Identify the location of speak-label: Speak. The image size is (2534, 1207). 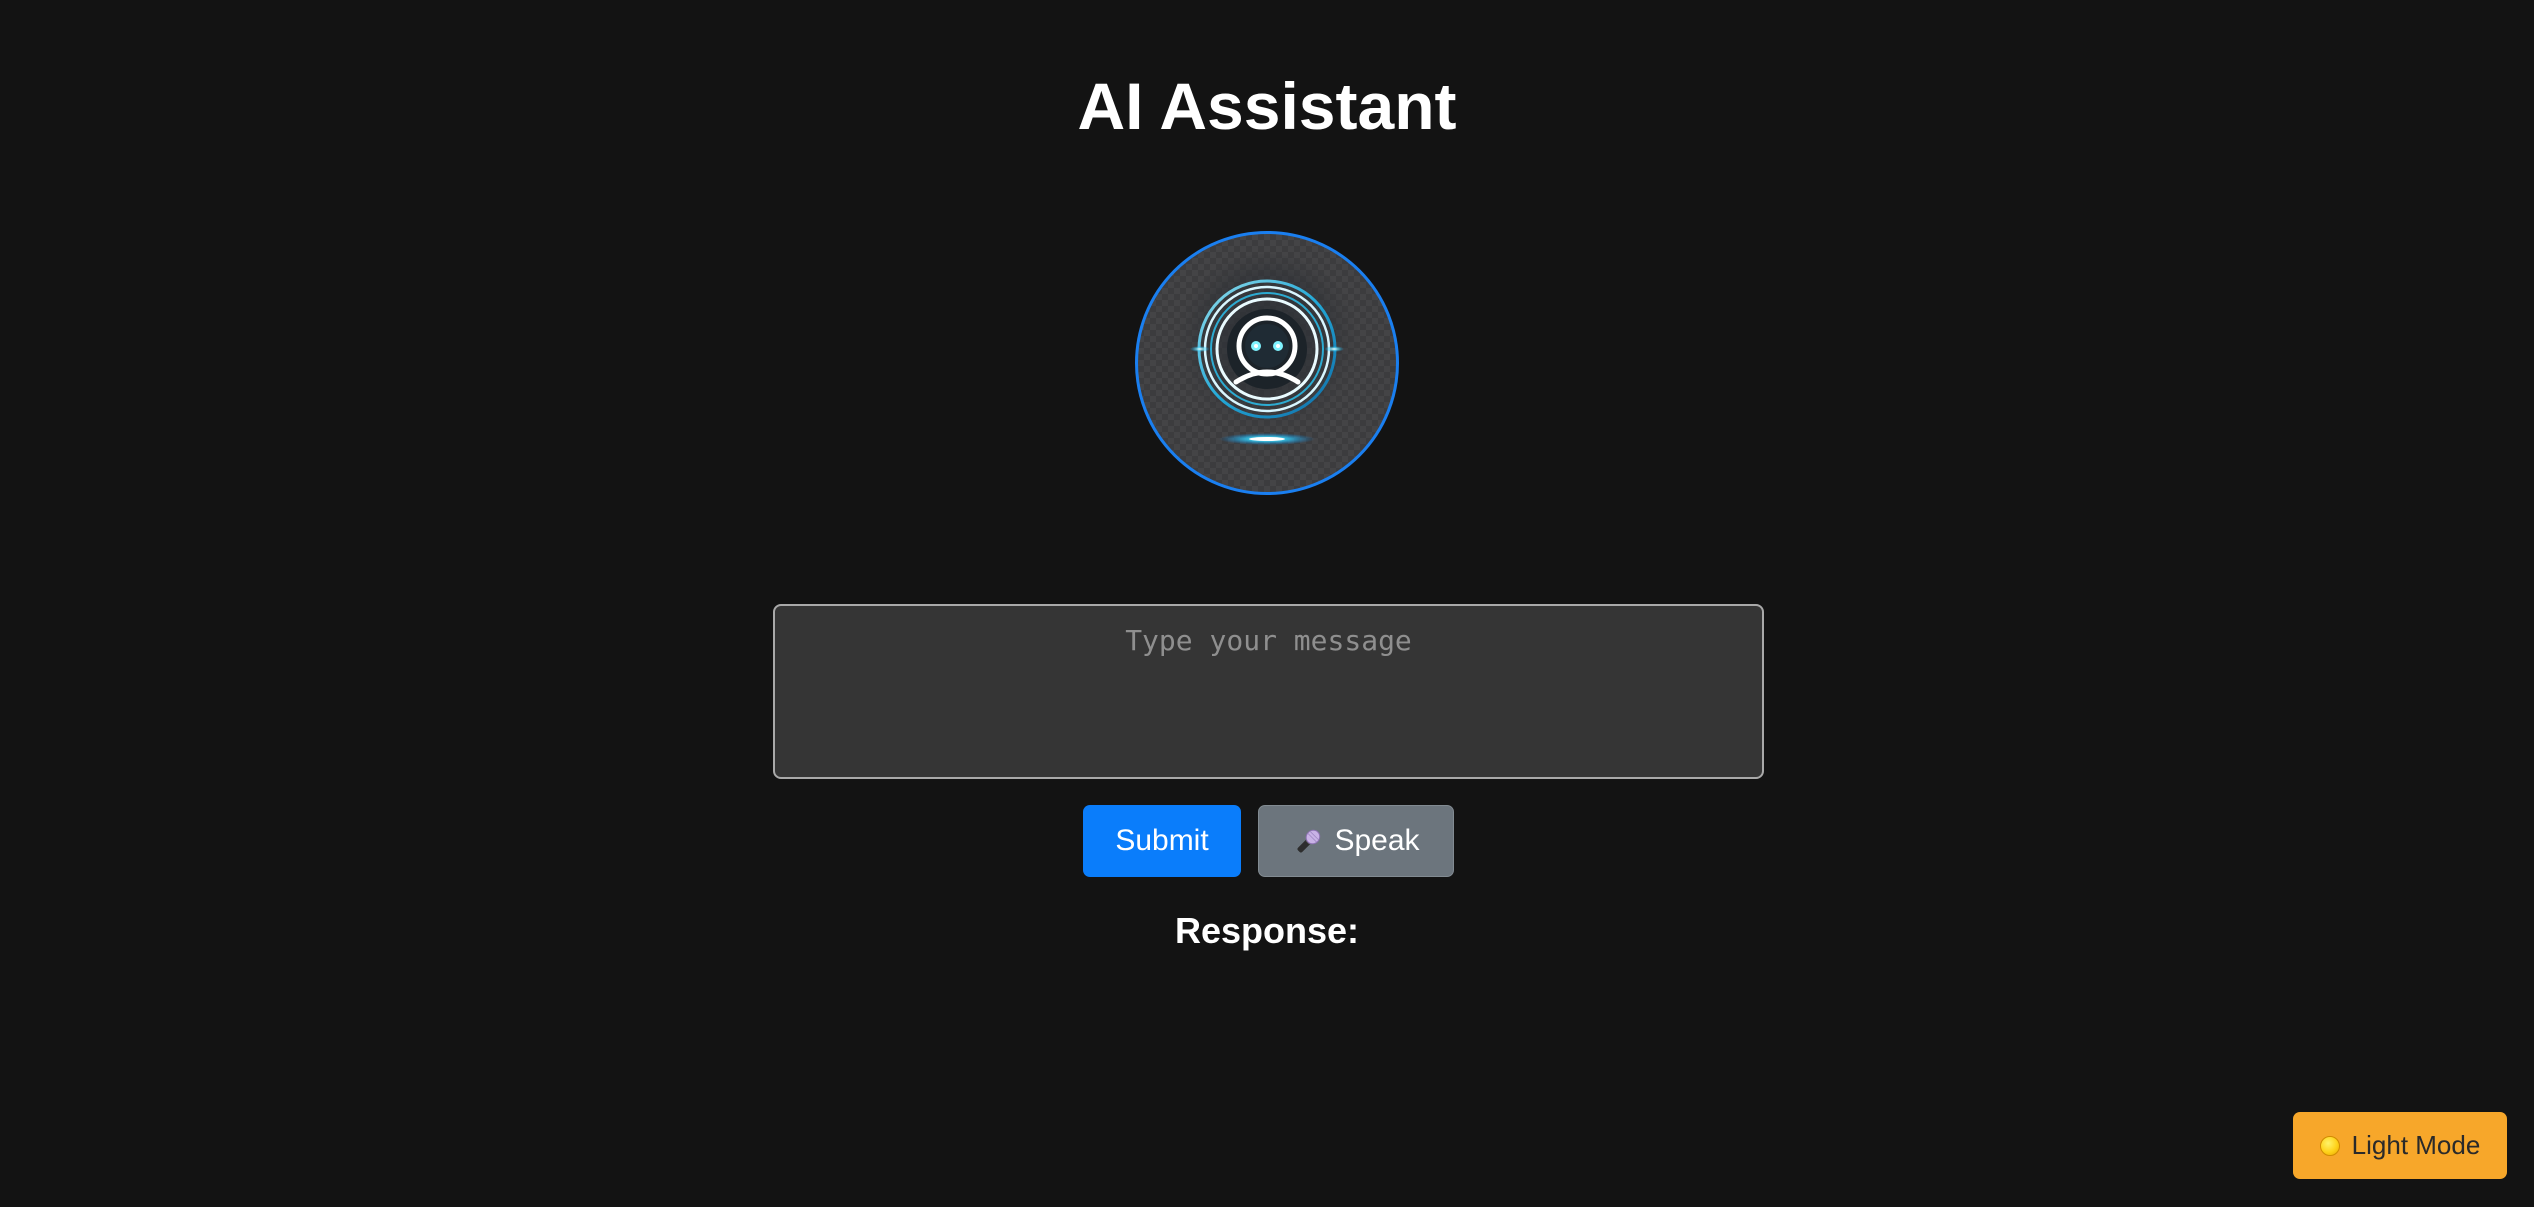
(1377, 840).